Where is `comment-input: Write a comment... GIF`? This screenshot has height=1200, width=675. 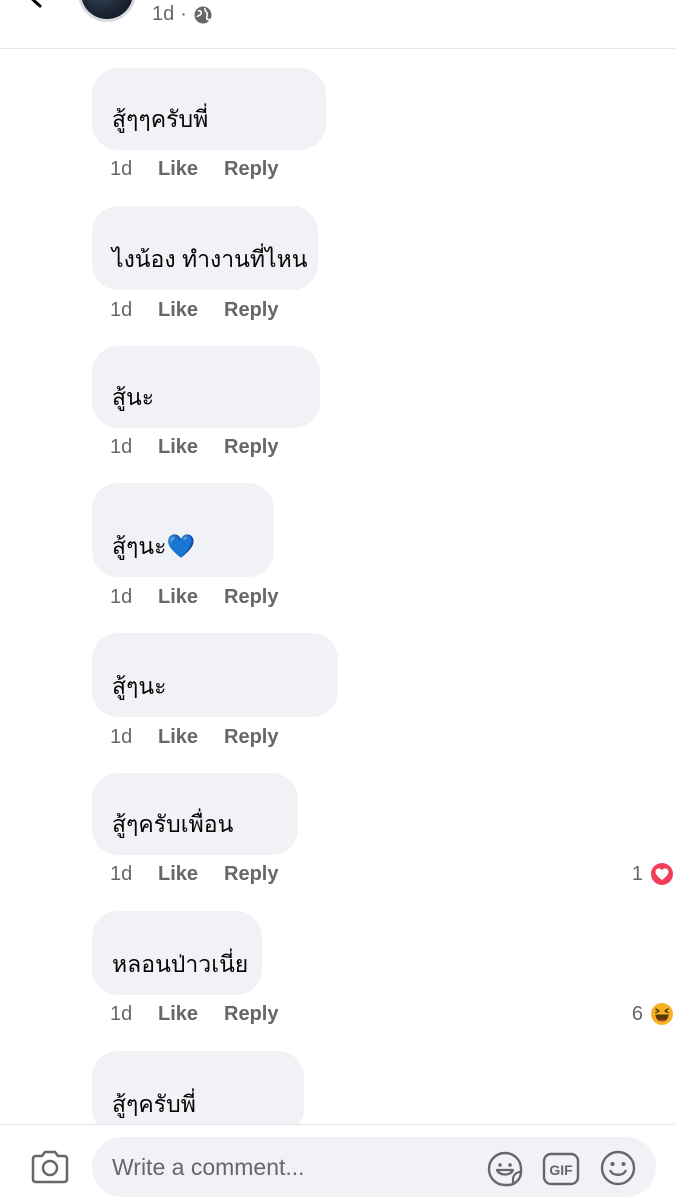
comment-input: Write a comment... GIF is located at coordinates (374, 1167).